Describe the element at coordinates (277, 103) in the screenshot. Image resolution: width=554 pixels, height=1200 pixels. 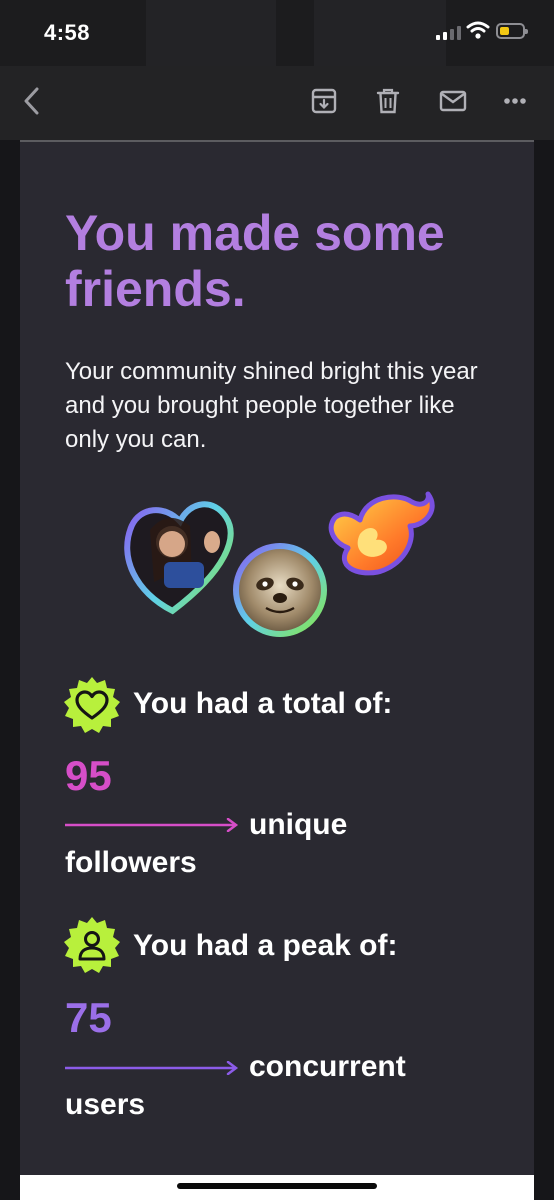
I see `email-toolbar` at that location.